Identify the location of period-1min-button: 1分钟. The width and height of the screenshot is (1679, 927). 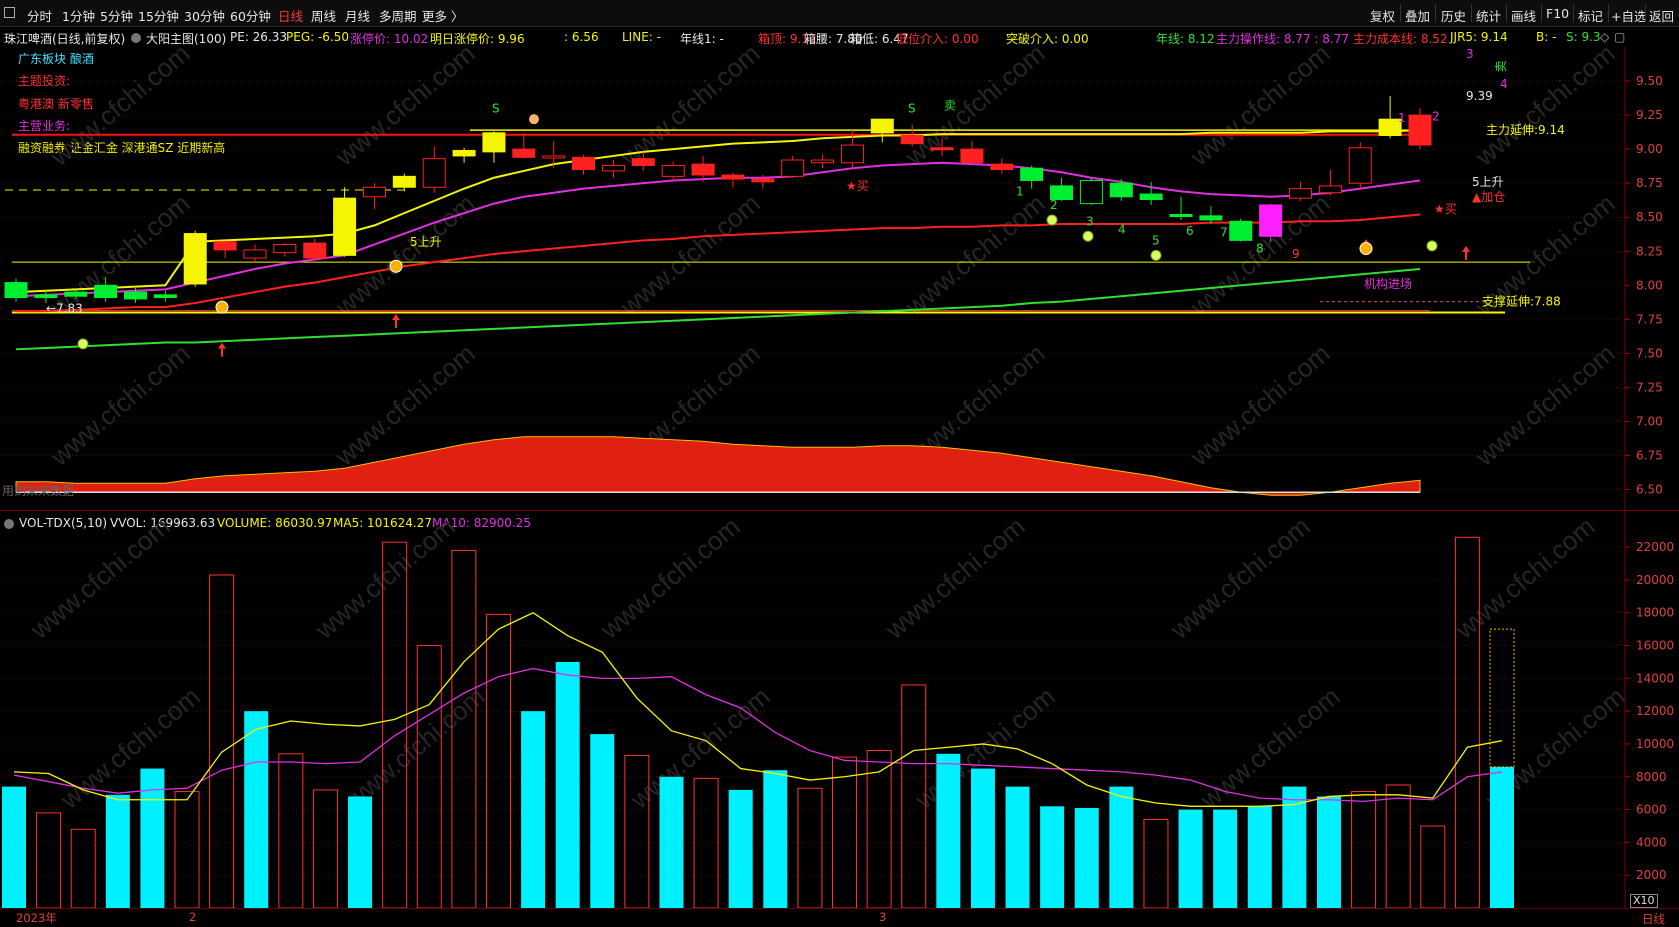
(78, 15).